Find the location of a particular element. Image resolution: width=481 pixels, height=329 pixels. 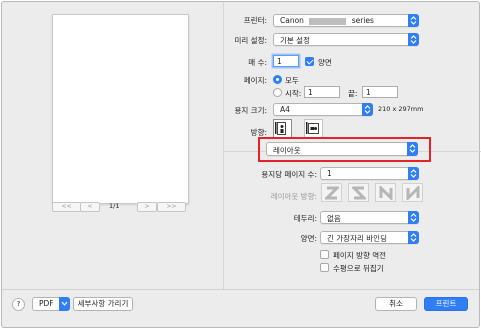

pages-label: 페이지: is located at coordinates (255, 80).